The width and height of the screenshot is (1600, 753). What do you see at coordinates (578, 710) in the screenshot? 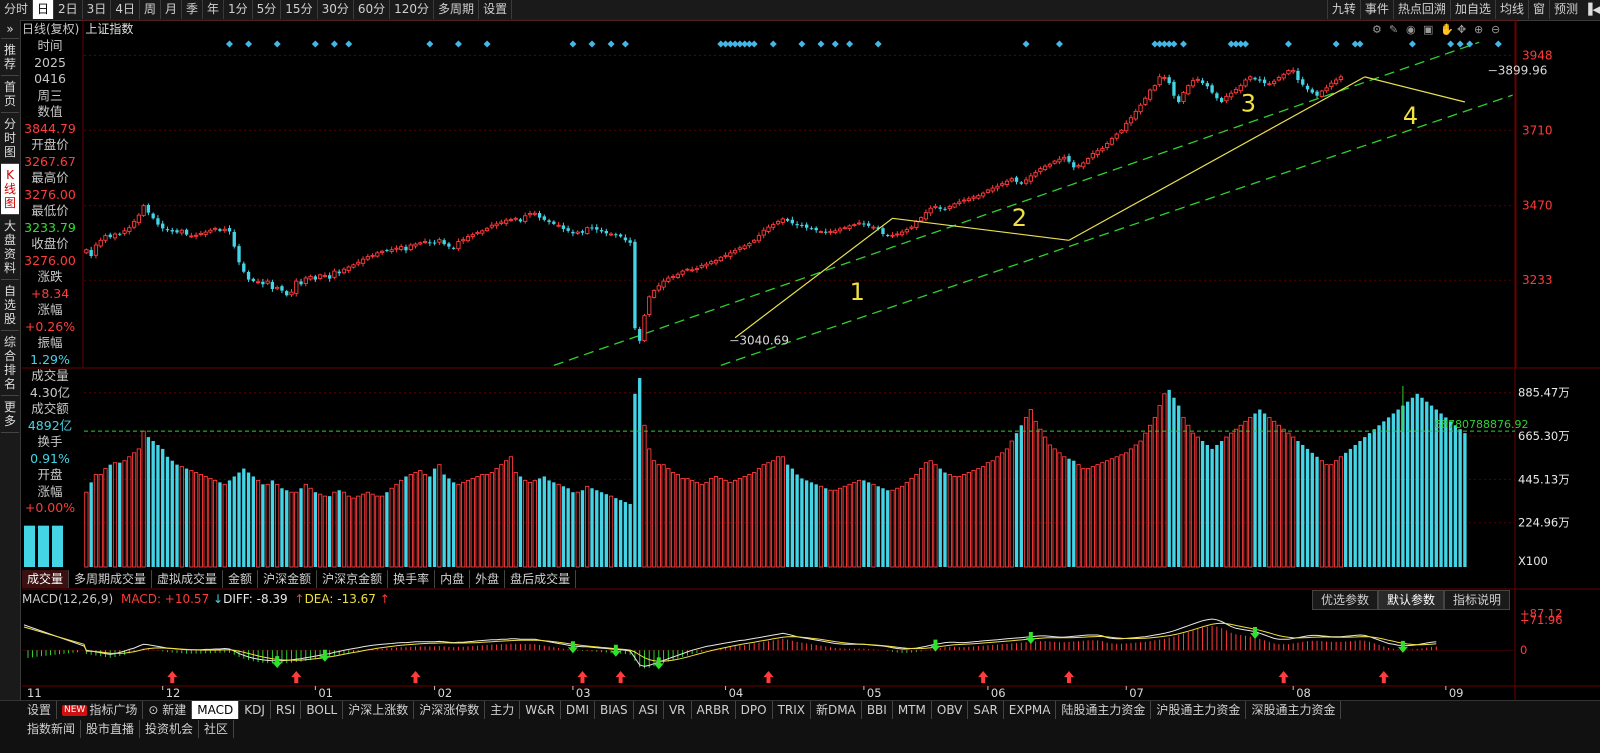
I see `indicator-tab-11: DMI` at bounding box center [578, 710].